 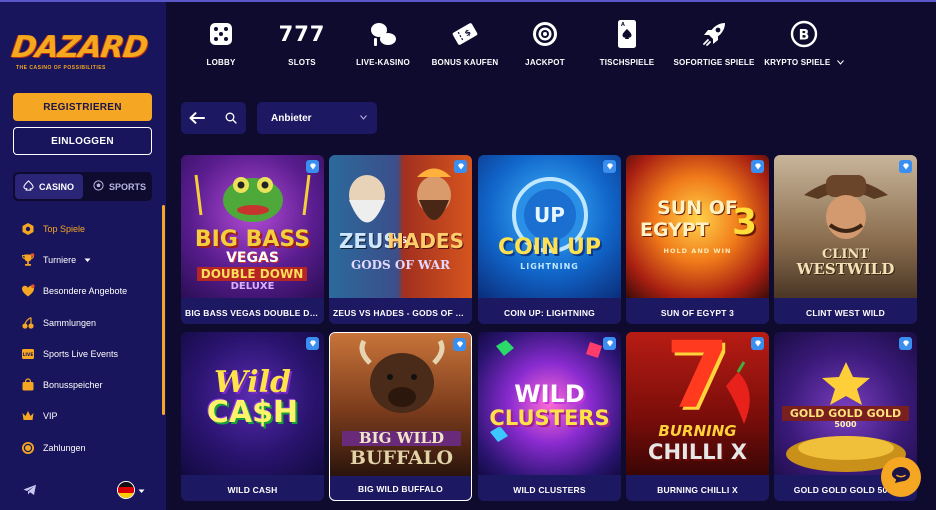 I want to click on brand-logo: DAZARD THE CASINO OF POSSIBILITIES, so click(x=85, y=51).